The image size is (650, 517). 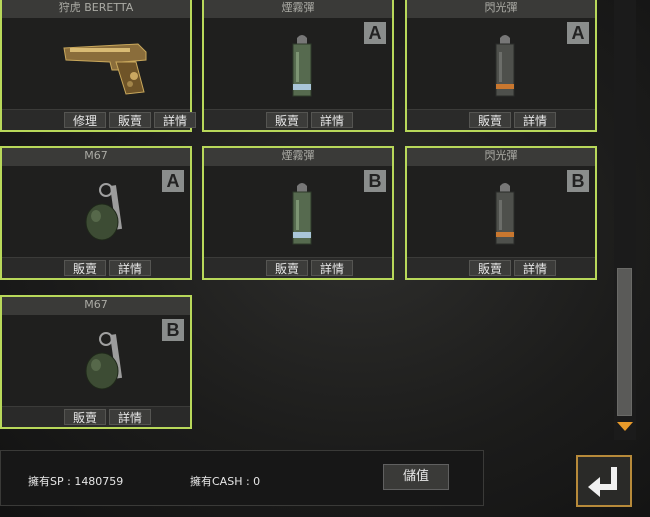 I want to click on item-card: 煙霧彈 B 販賣 詳情, so click(x=298, y=213).